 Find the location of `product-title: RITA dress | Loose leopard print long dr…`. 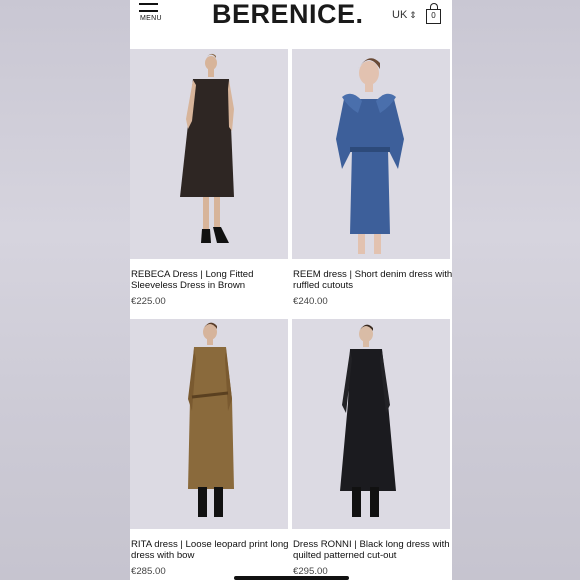

product-title: RITA dress | Loose leopard print long dr… is located at coordinates (211, 550).